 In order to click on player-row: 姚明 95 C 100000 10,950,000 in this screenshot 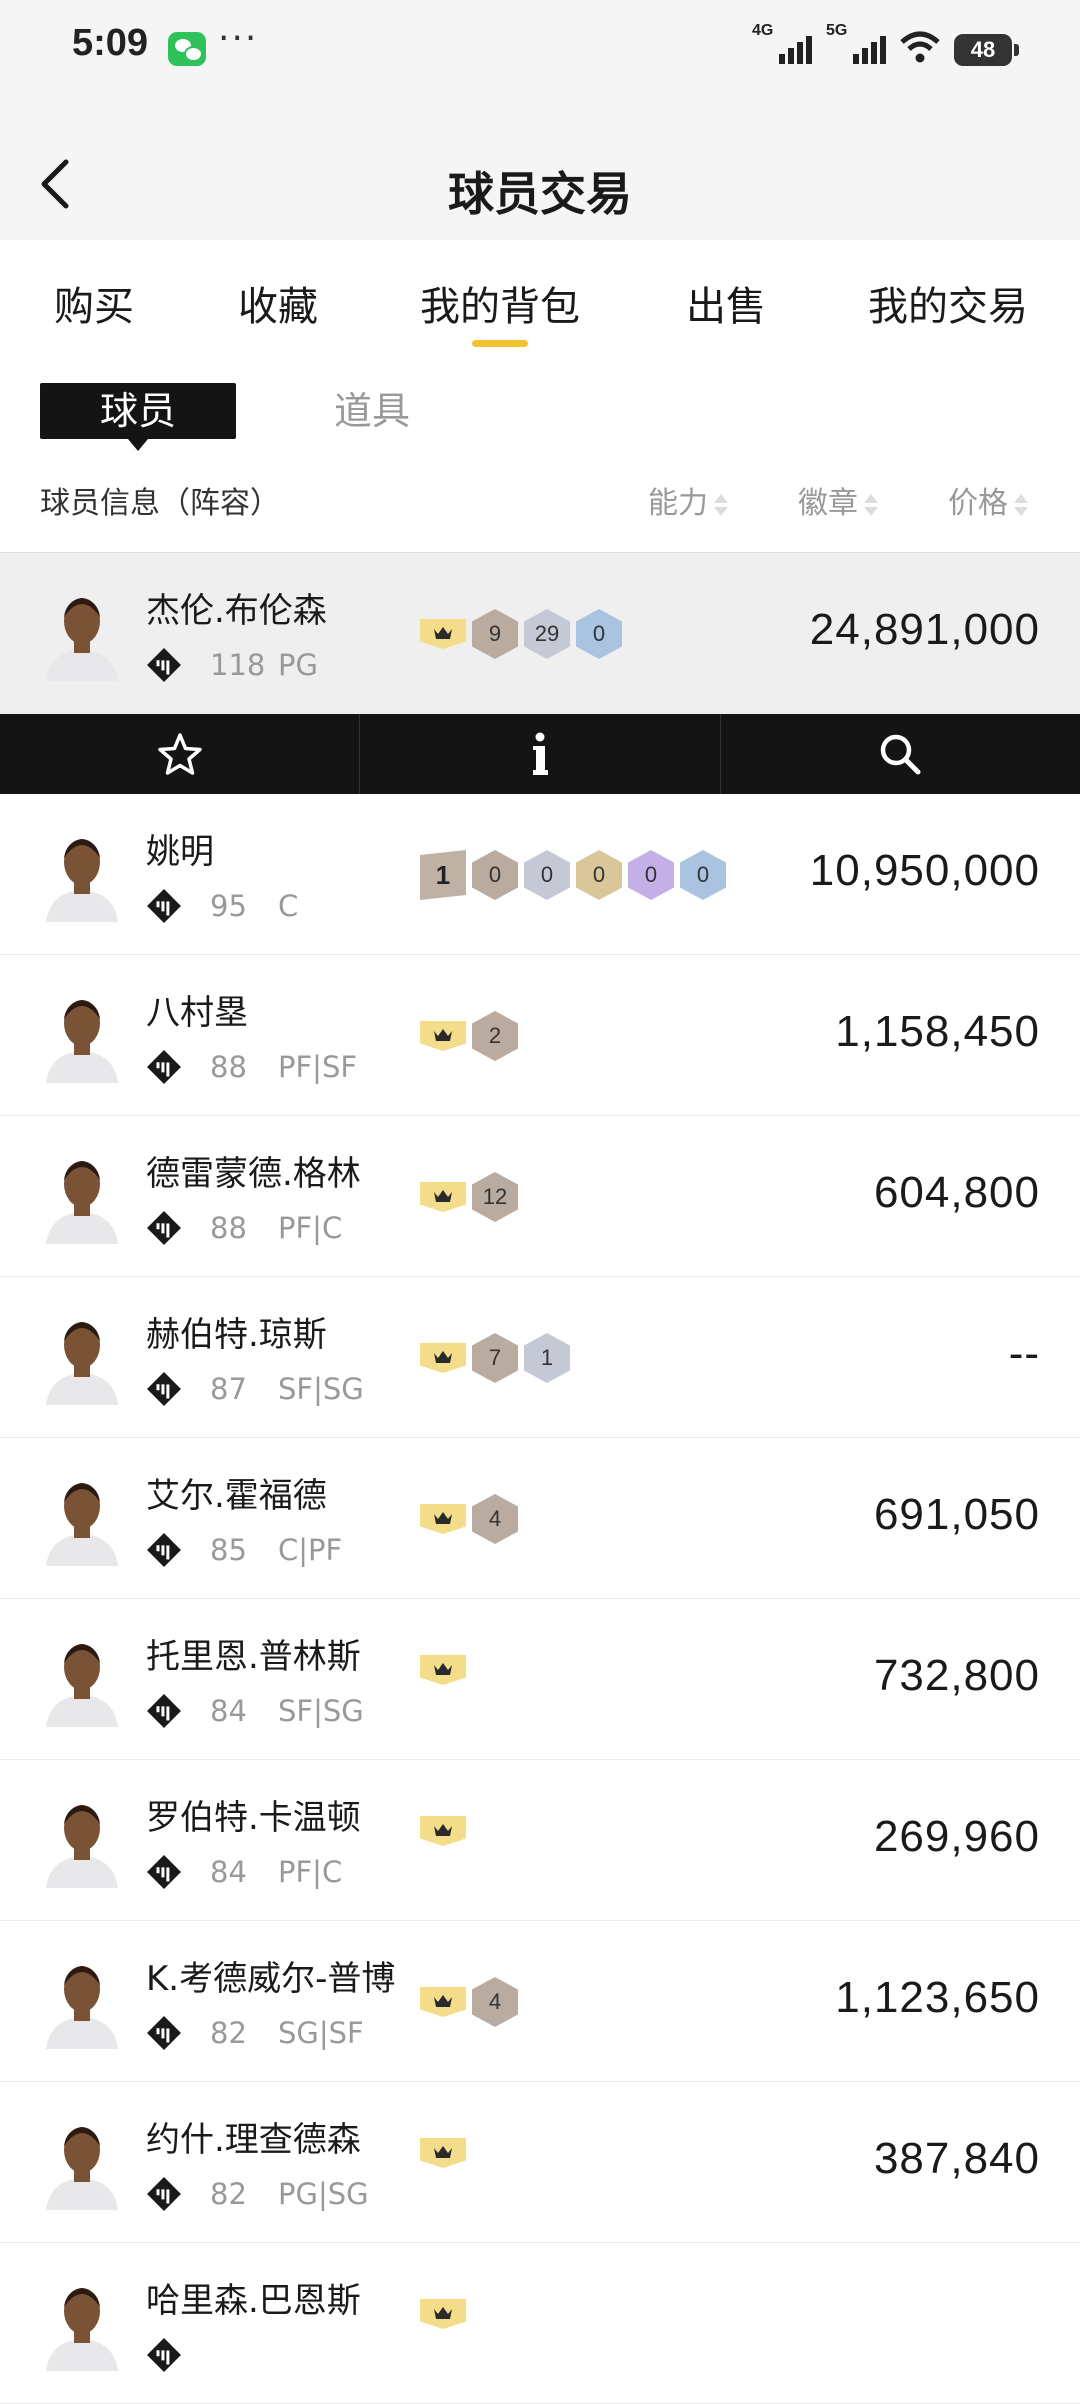, I will do `click(540, 874)`.